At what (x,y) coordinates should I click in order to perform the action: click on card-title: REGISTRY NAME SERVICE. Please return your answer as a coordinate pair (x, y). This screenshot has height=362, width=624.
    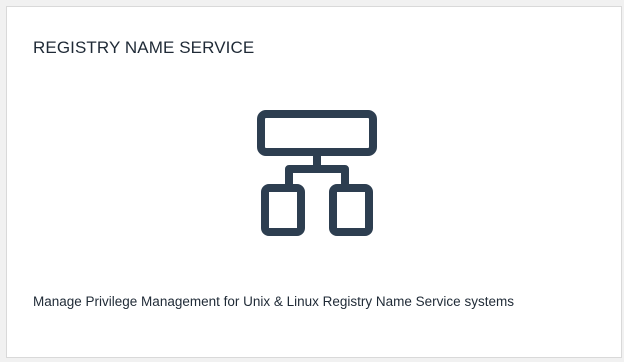
    Looking at the image, I should click on (144, 47).